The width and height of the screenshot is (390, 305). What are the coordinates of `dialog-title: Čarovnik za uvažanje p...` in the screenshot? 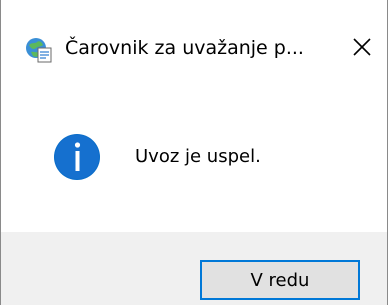 It's located at (184, 48).